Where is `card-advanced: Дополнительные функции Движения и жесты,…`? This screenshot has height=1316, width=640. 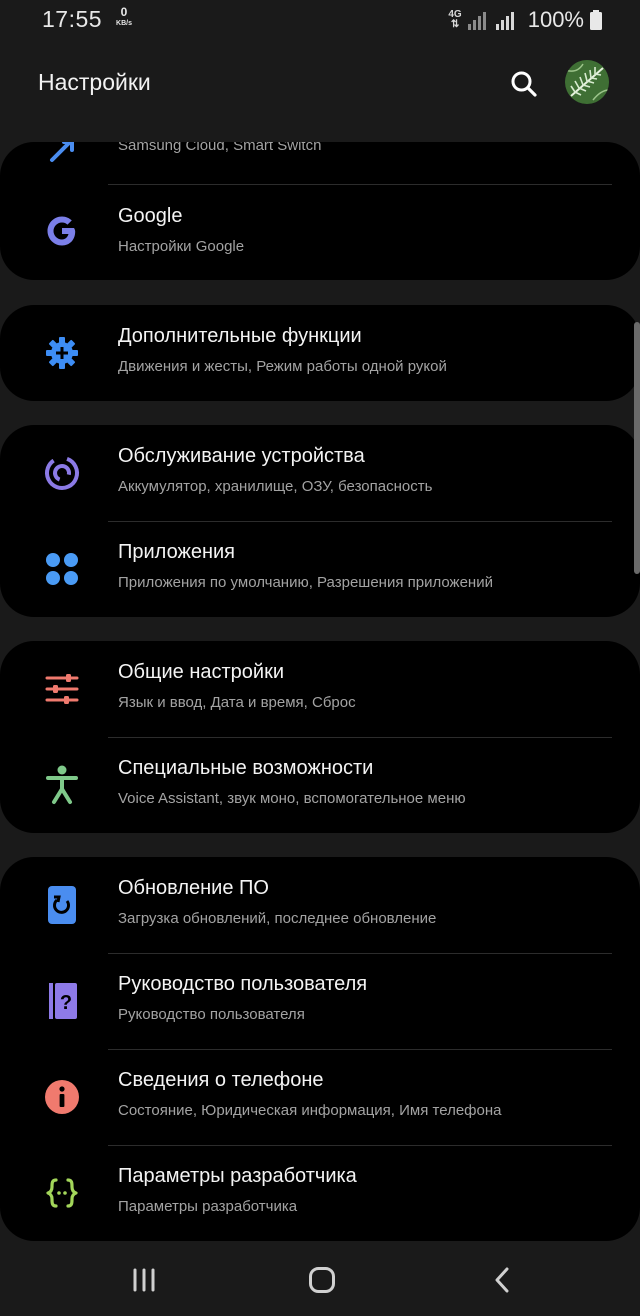
card-advanced: Дополнительные функции Движения и жесты,… is located at coordinates (320, 353).